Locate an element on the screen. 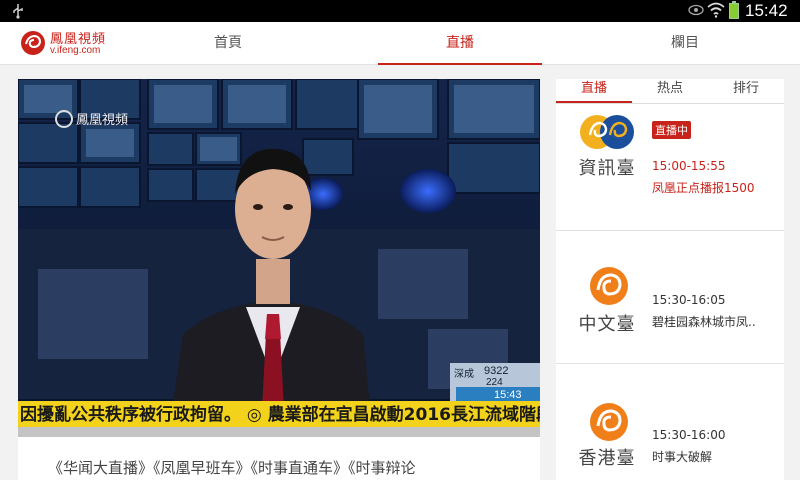 Image resolution: width=800 pixels, height=480 pixels. tab-home: 首頁 is located at coordinates (228, 43).